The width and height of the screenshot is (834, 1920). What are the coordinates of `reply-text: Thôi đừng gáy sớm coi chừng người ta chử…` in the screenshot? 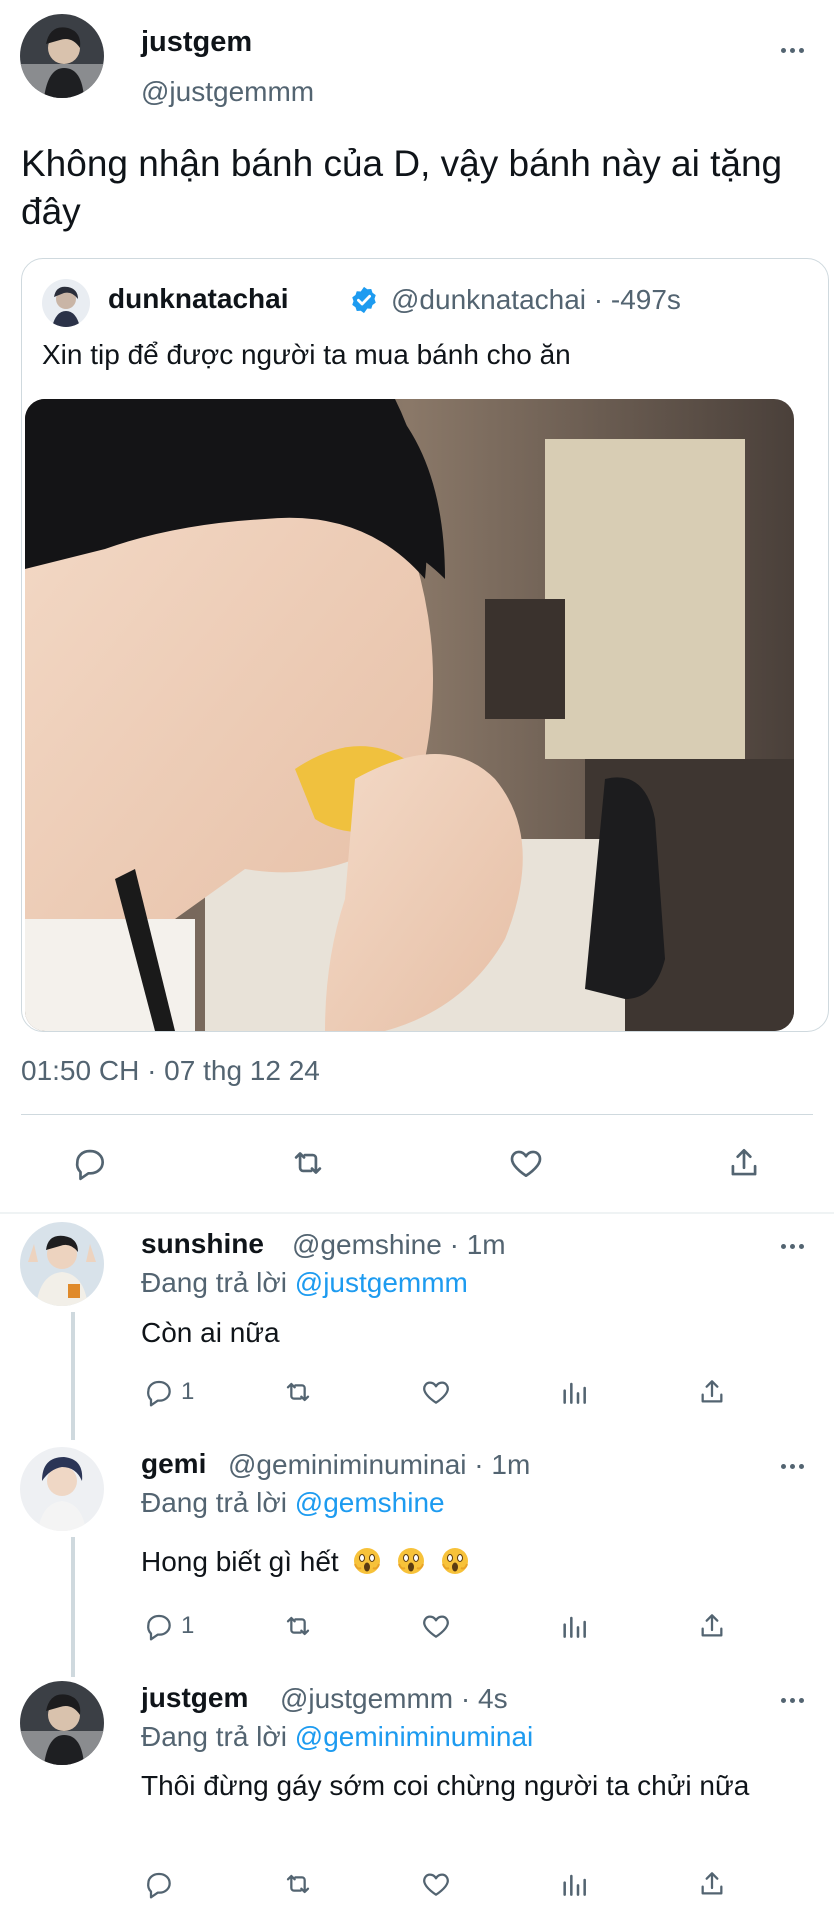 It's located at (445, 1785).